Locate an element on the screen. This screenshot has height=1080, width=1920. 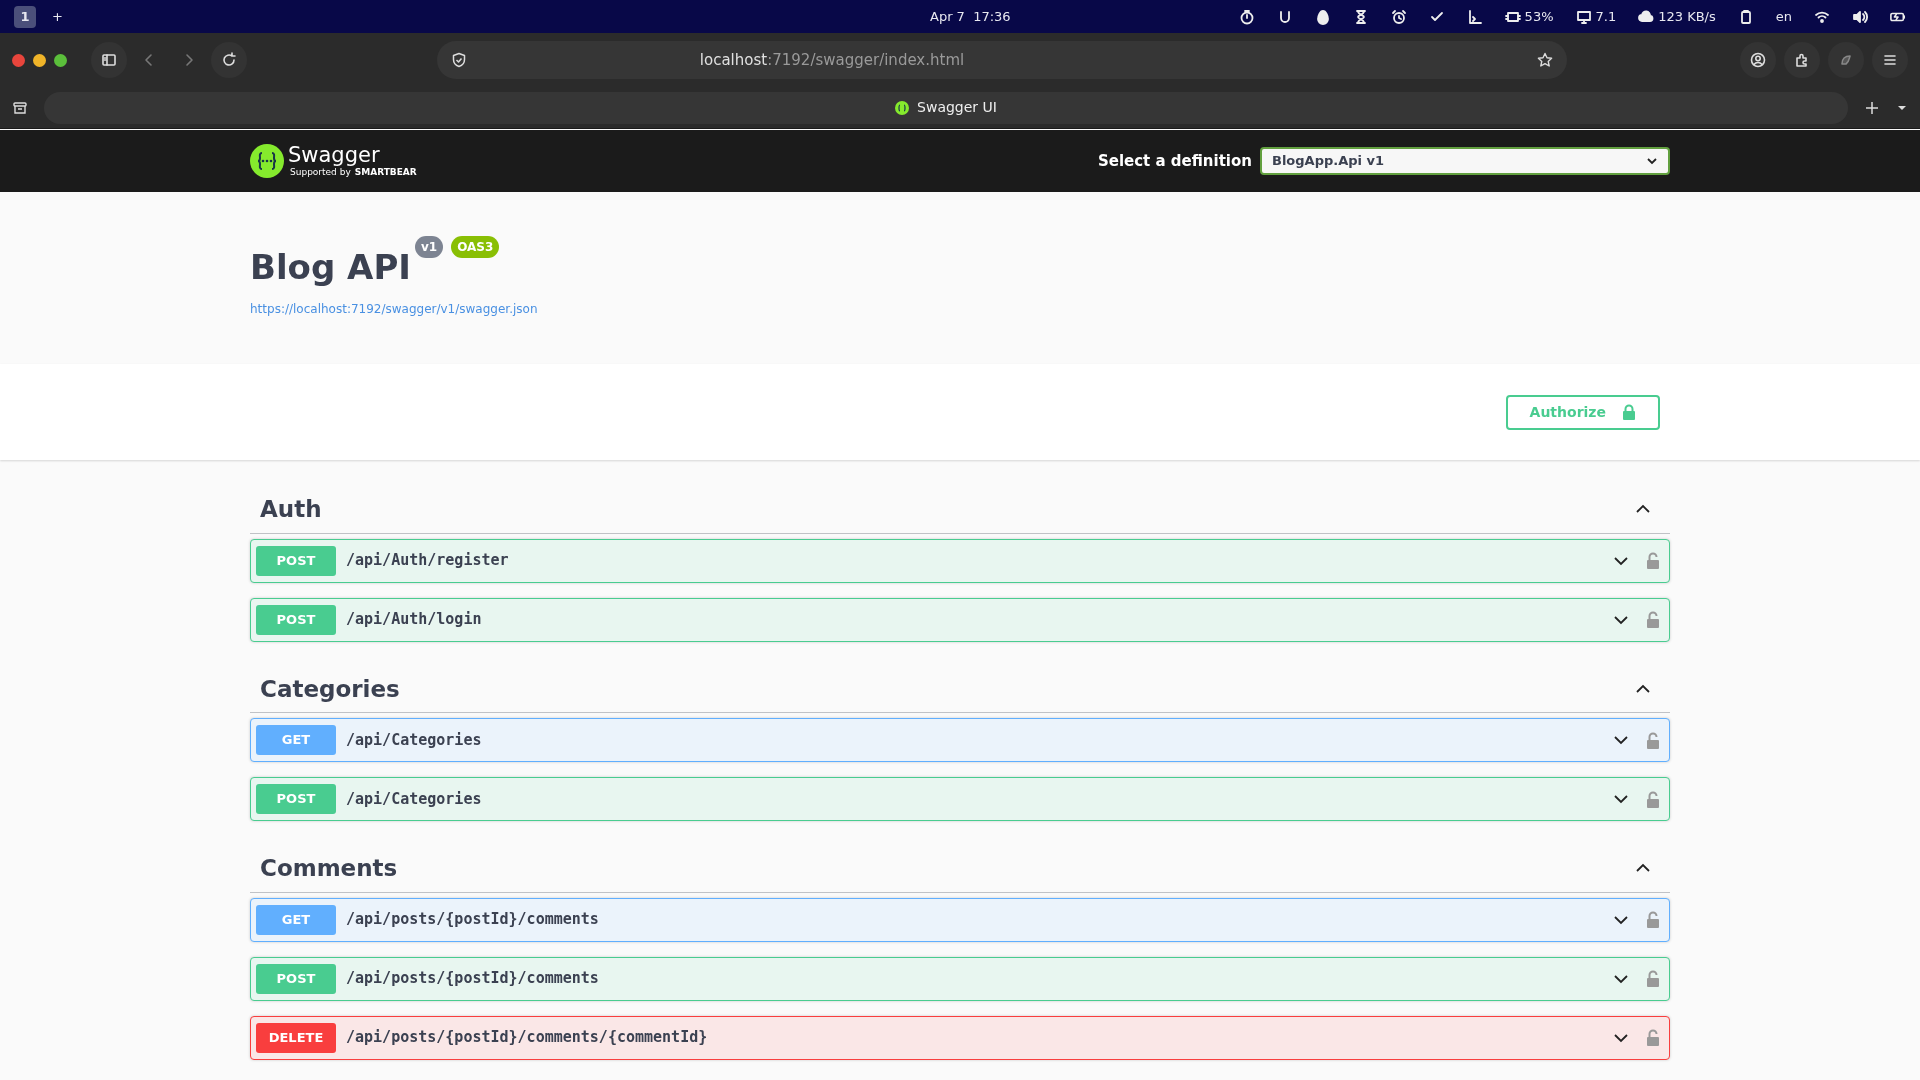
add-workspace-button: + is located at coordinates (57, 16).